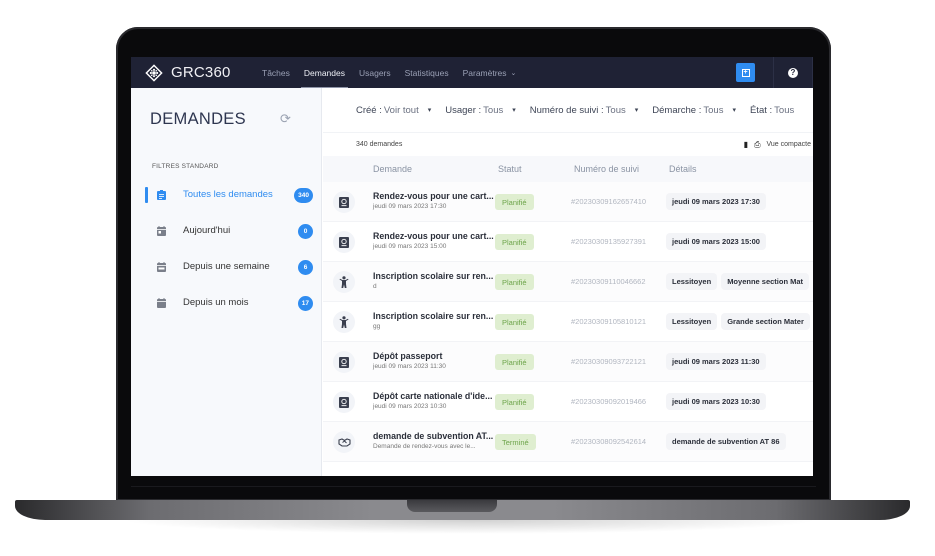 This screenshot has height=556, width=935. Describe the element at coordinates (609, 441) in the screenshot. I see `tracking-number: #20230308092542614` at that location.